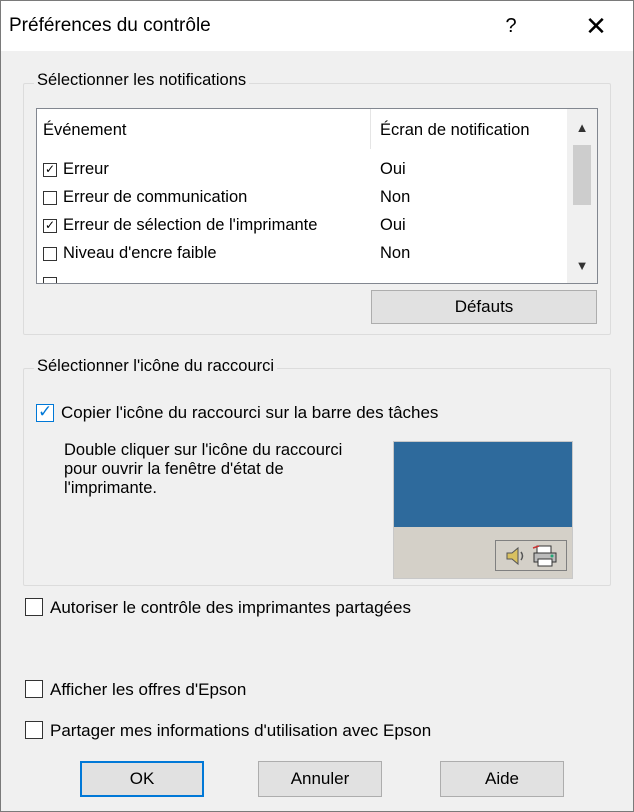 This screenshot has height=812, width=634. What do you see at coordinates (484, 307) in the screenshot?
I see `defaults-button: Défauts` at bounding box center [484, 307].